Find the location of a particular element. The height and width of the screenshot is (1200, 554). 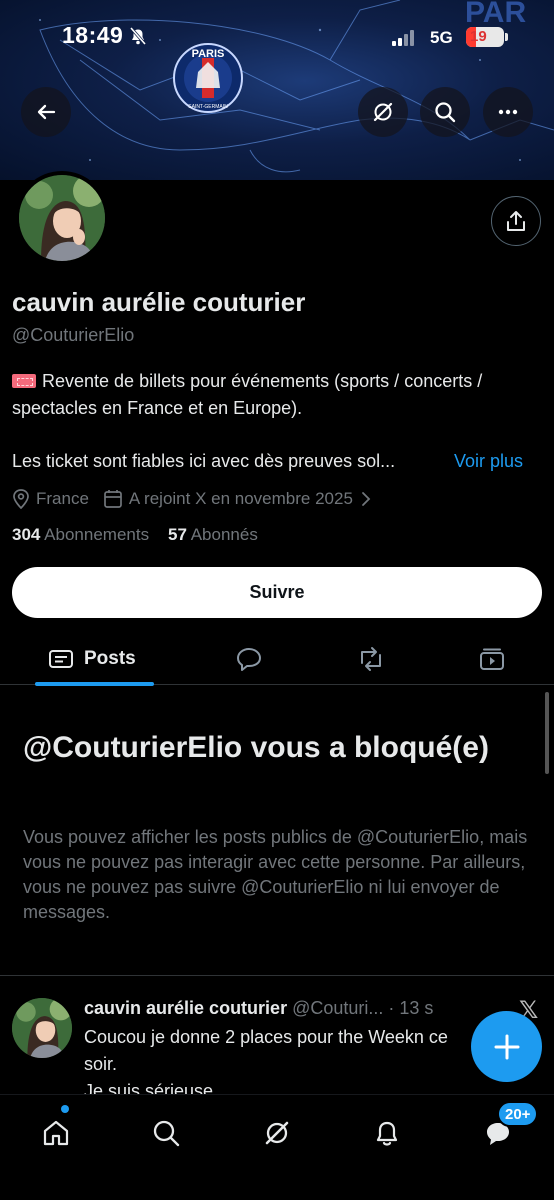

back-button is located at coordinates (46, 112).